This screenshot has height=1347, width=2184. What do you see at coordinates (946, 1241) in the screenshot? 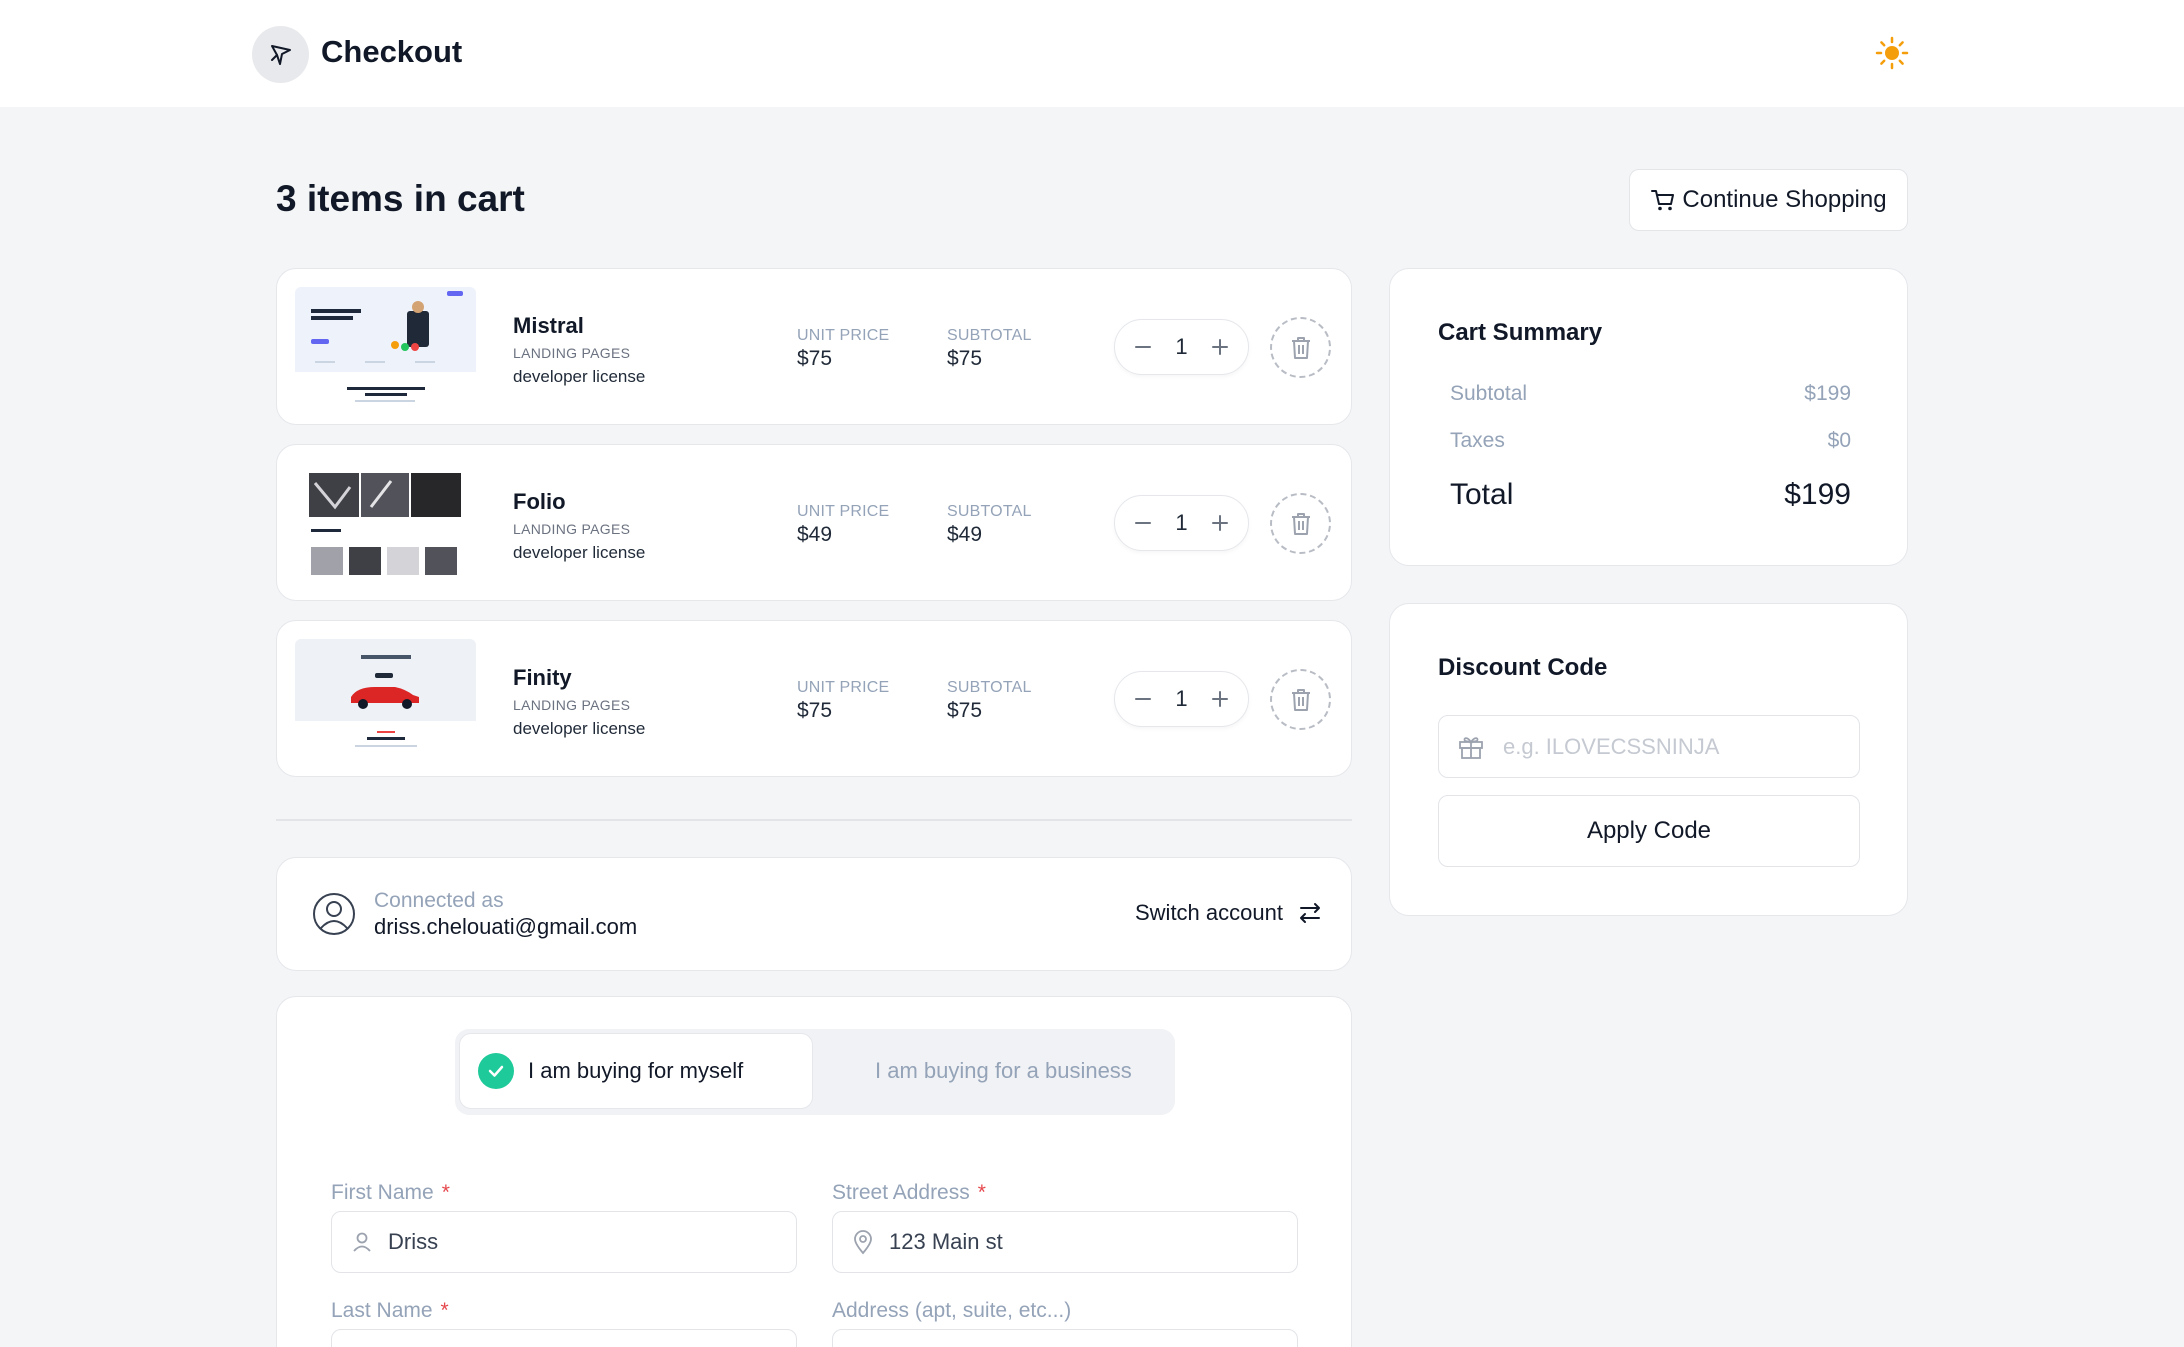
I see `street-address-value: 123 Main st` at bounding box center [946, 1241].